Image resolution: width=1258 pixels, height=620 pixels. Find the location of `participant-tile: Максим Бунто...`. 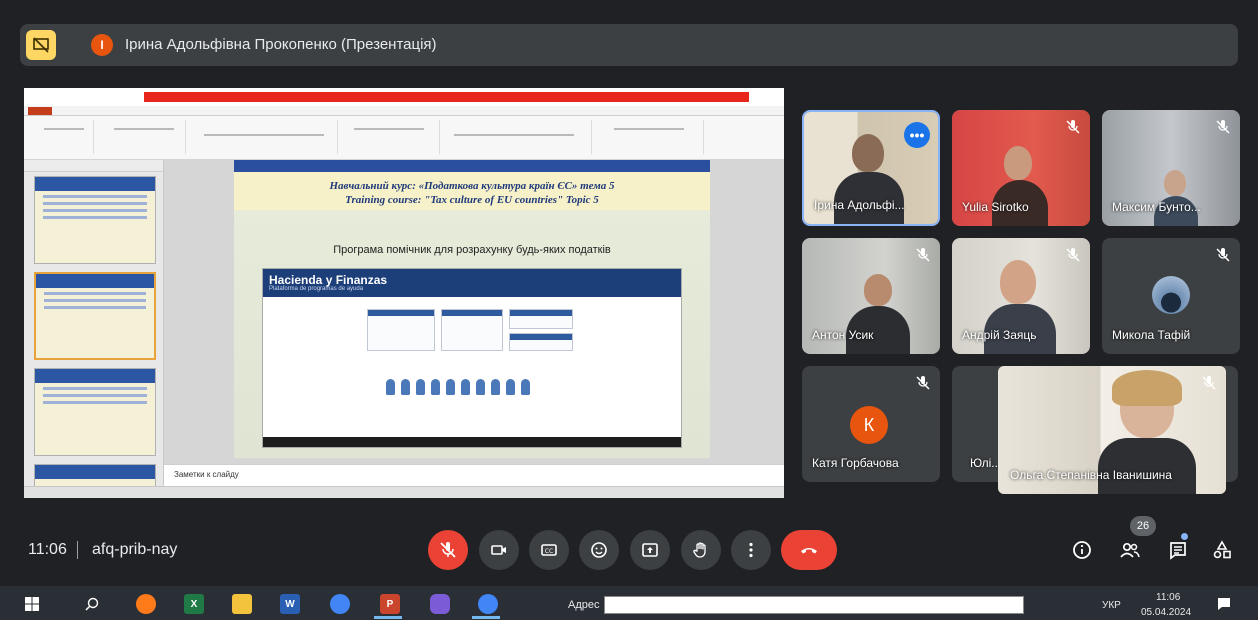

participant-tile: Максим Бунто... is located at coordinates (1171, 168).